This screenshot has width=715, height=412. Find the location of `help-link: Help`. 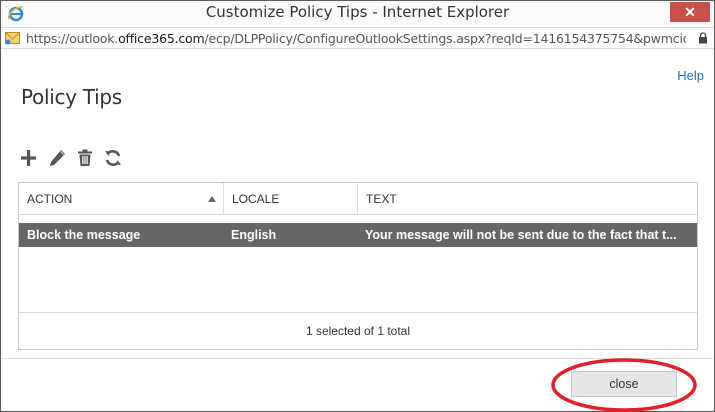

help-link: Help is located at coordinates (690, 75).